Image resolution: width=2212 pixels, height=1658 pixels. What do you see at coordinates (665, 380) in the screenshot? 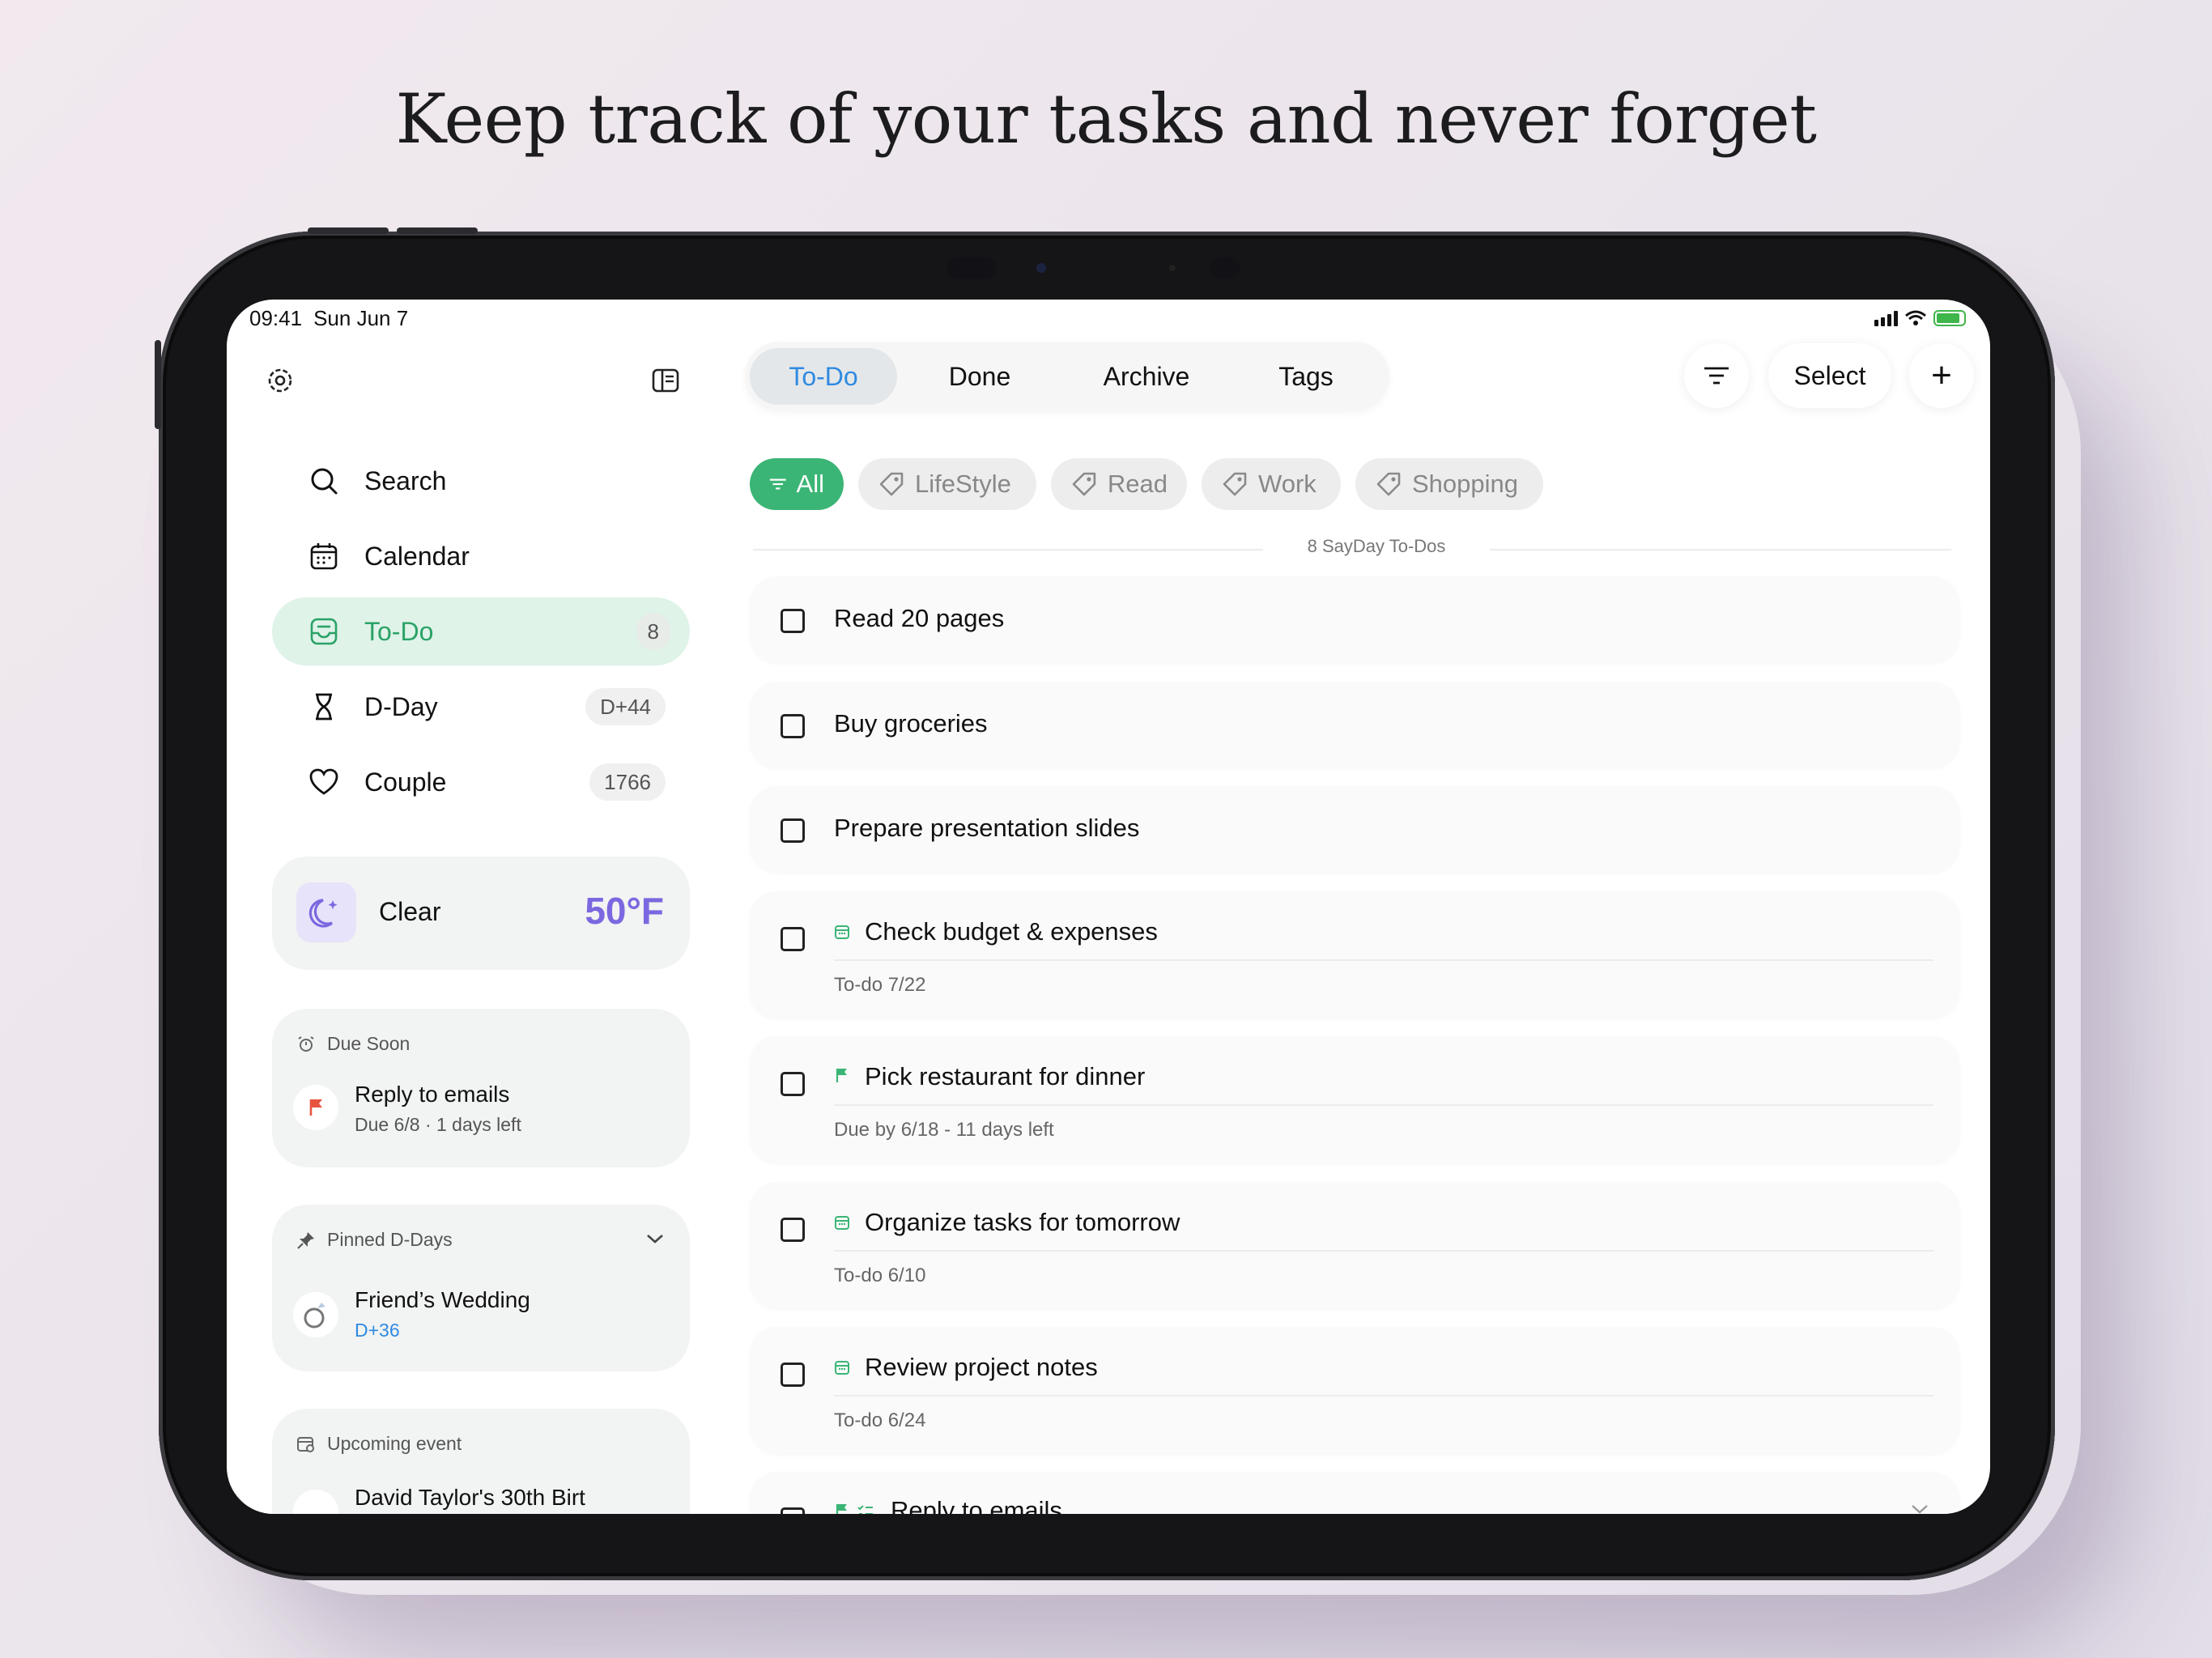
I see `sidebar-toggle-icon` at bounding box center [665, 380].